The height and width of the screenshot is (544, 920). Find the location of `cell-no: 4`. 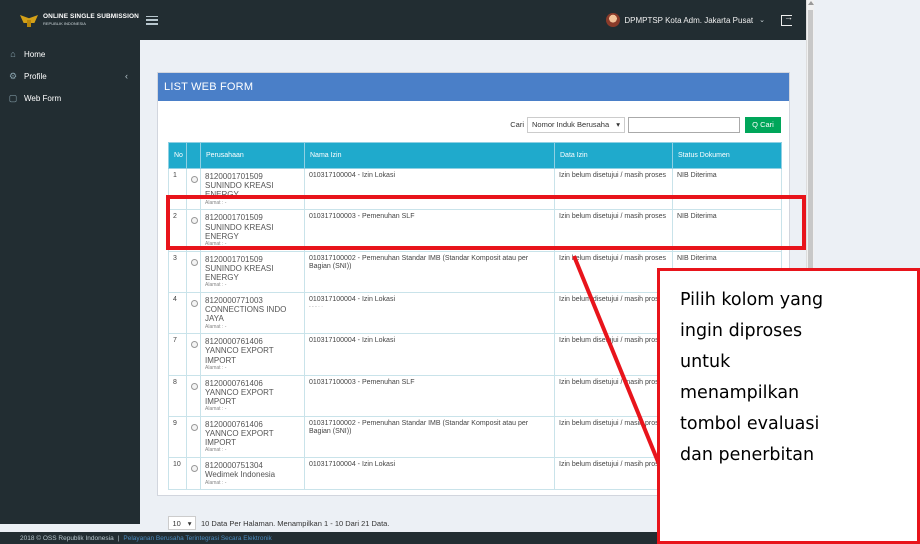

cell-no: 4 is located at coordinates (177, 313).